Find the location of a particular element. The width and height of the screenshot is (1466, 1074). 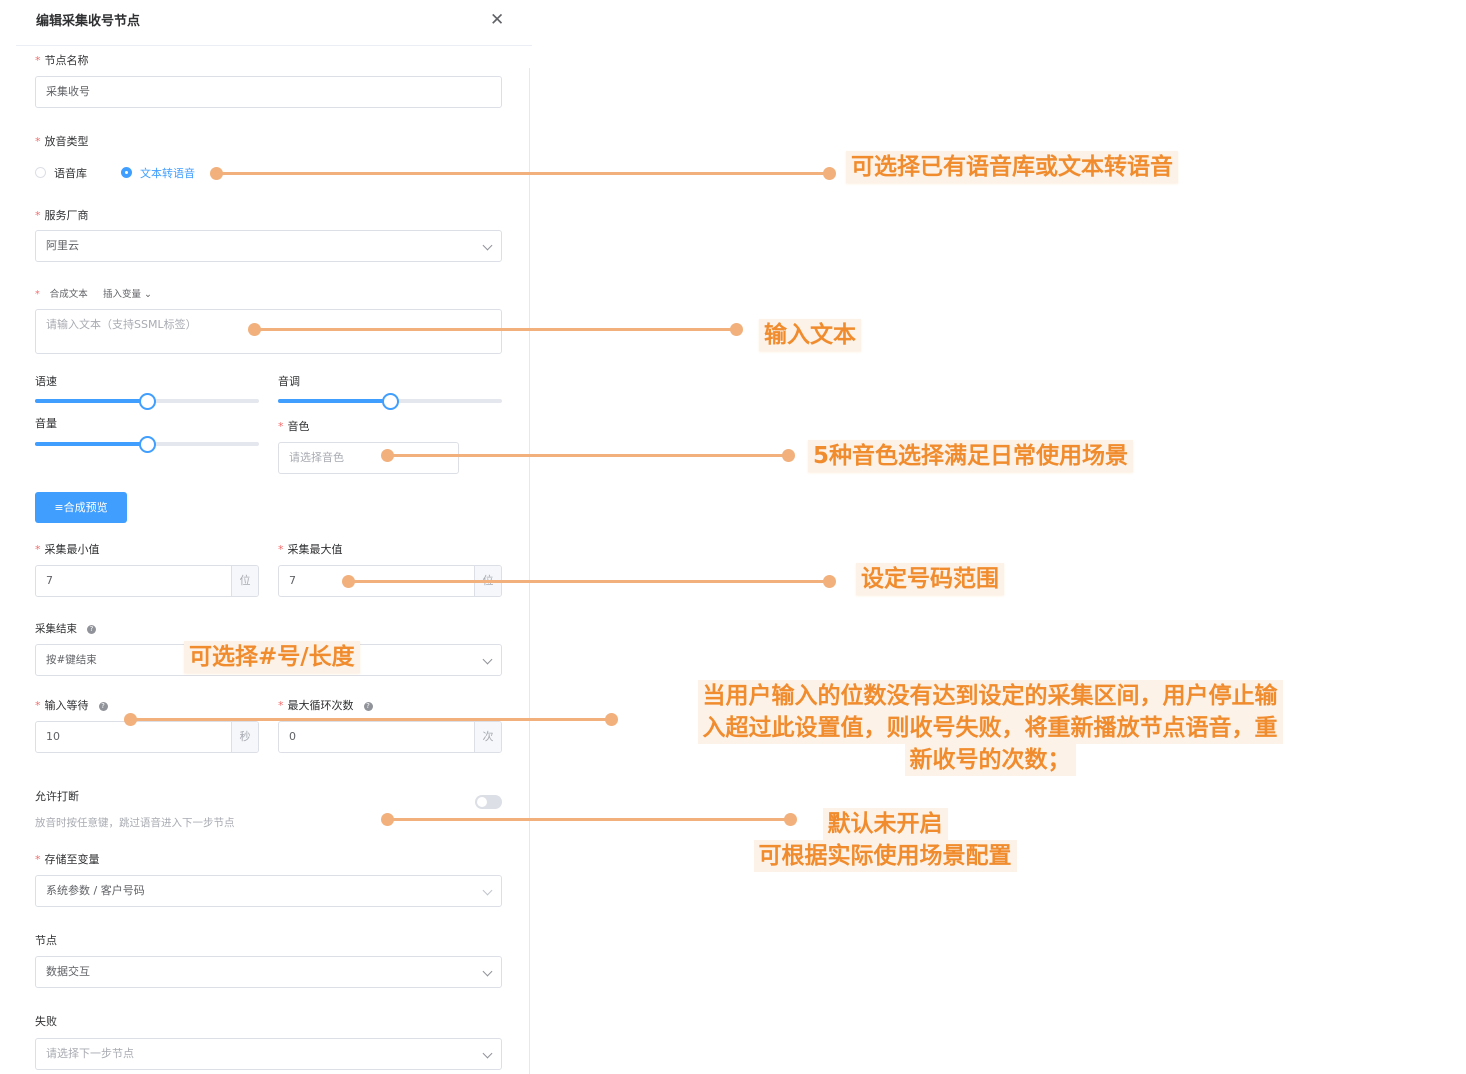

input-wait-label: * 输入等待? is located at coordinates (71, 705).